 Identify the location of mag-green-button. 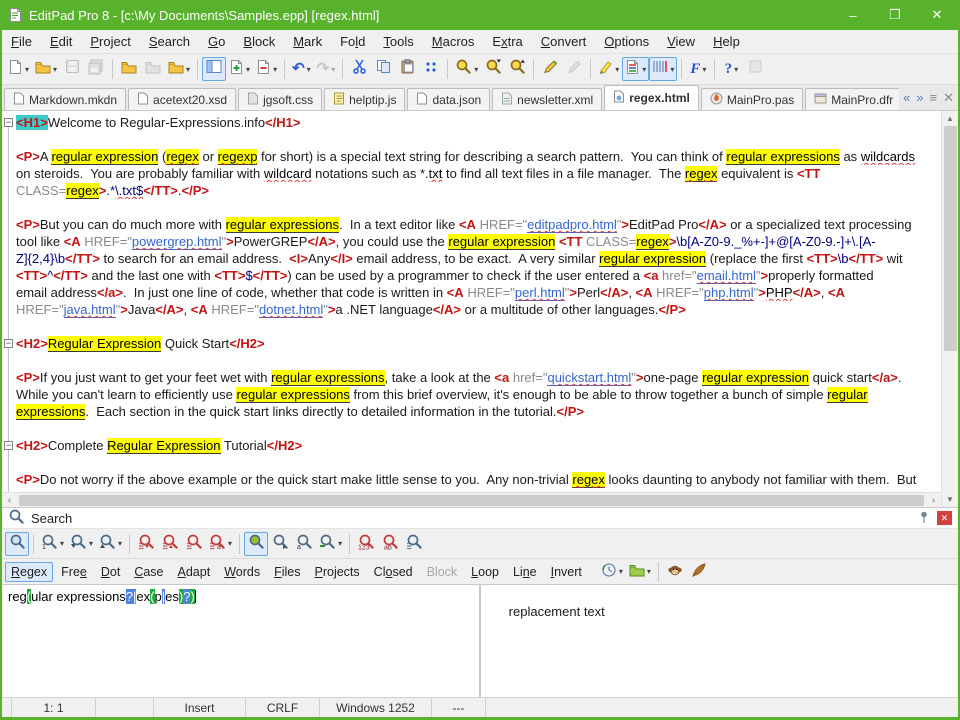
(256, 543).